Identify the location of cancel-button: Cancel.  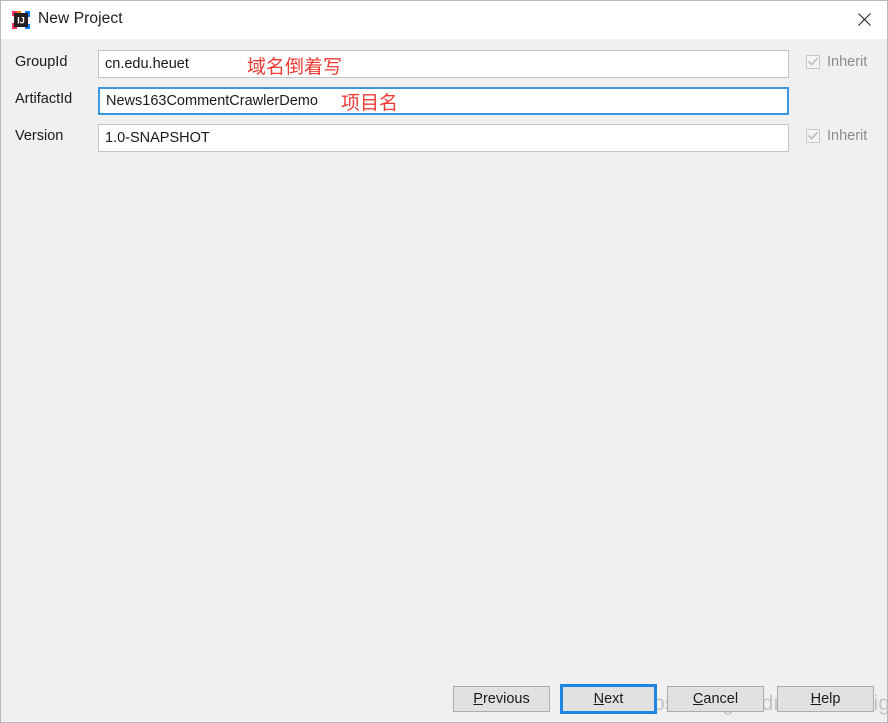
(715, 699).